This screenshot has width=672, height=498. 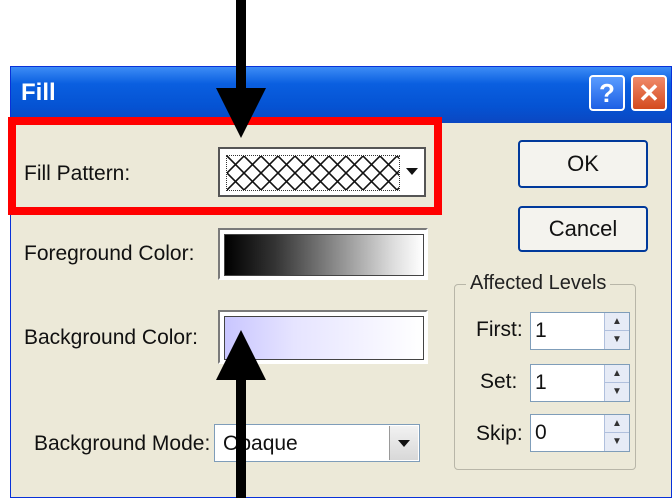 What do you see at coordinates (241, 69) in the screenshot?
I see `down-arrow-annotation` at bounding box center [241, 69].